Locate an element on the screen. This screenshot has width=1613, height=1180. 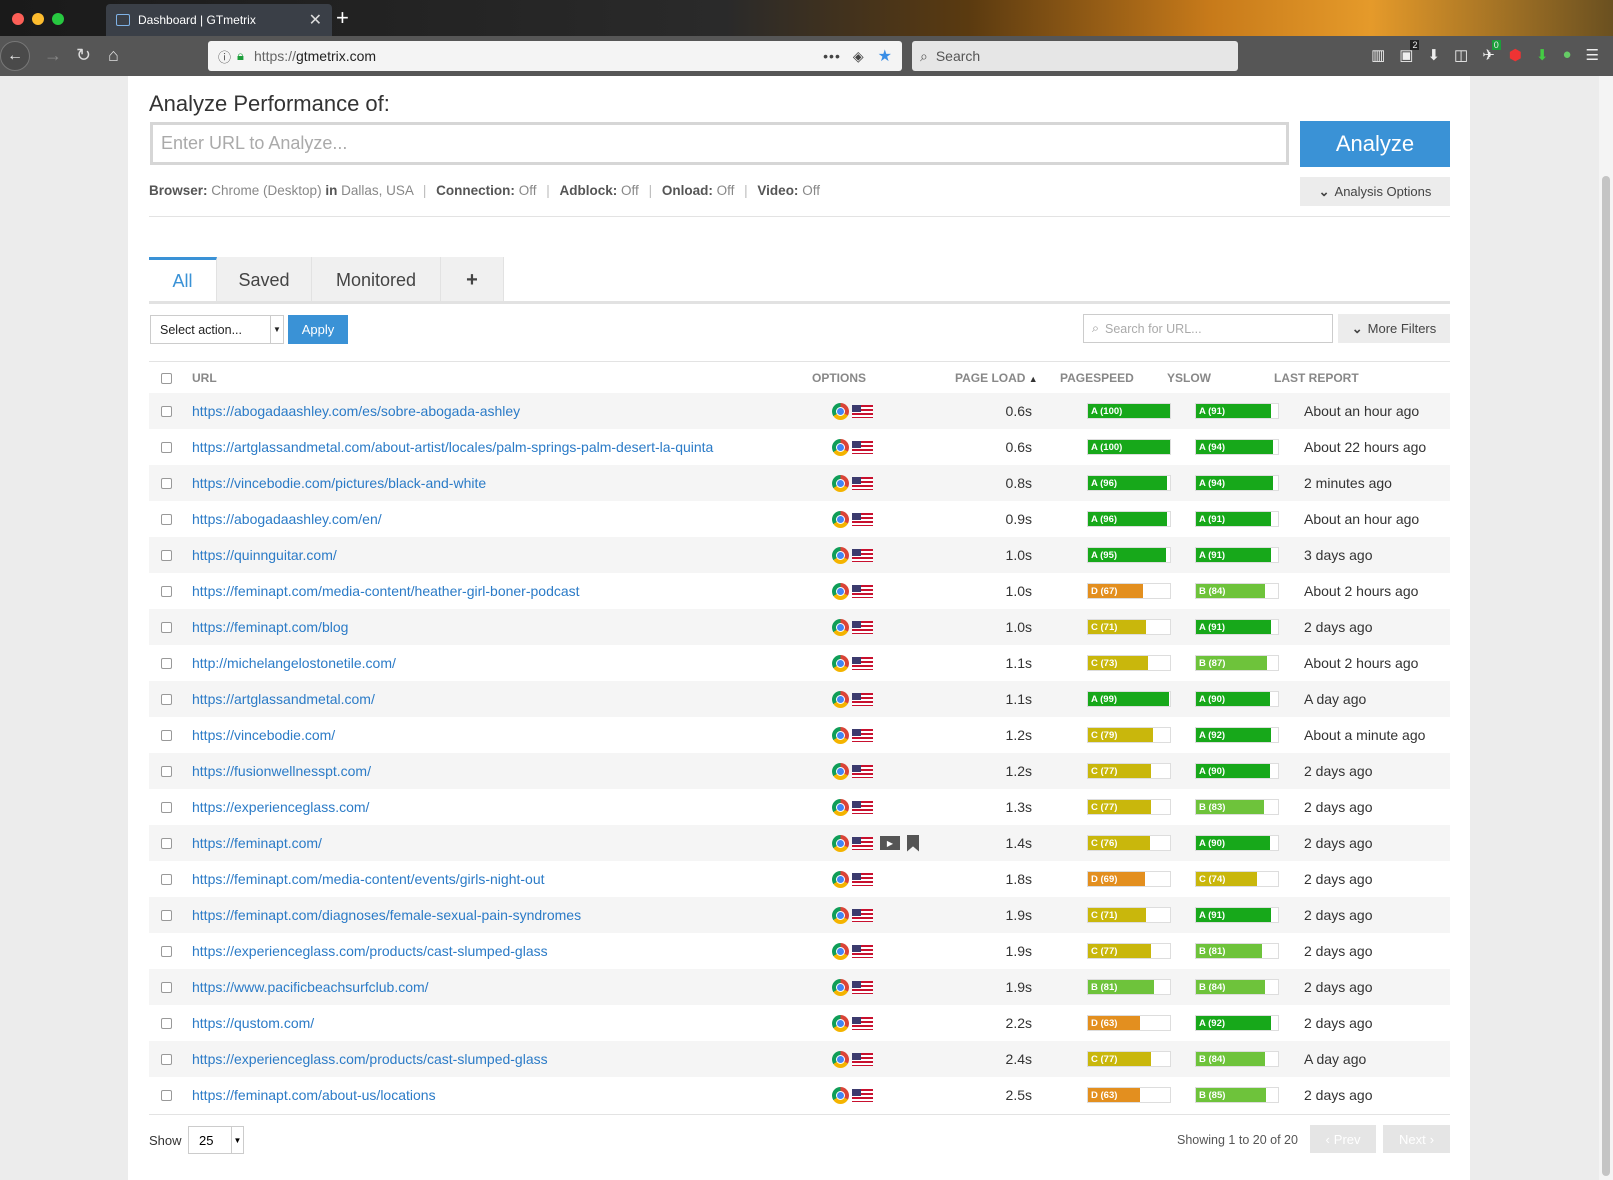
header-last-report: LAST REPORT is located at coordinates (1316, 378).